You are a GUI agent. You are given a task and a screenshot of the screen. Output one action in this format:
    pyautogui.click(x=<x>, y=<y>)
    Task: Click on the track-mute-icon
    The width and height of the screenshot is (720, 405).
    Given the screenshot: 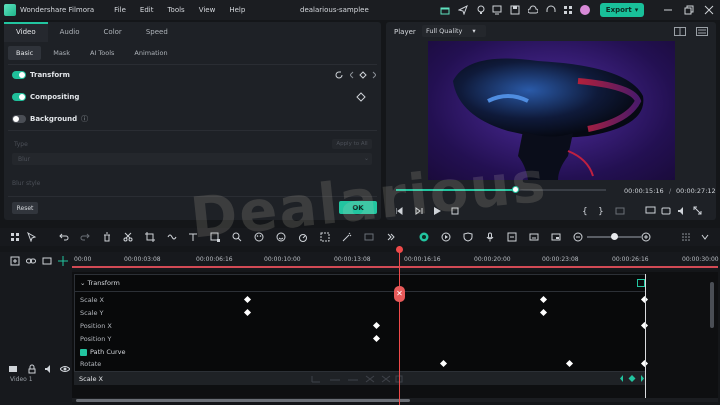 What is the action you would take?
    pyautogui.click(x=49, y=369)
    